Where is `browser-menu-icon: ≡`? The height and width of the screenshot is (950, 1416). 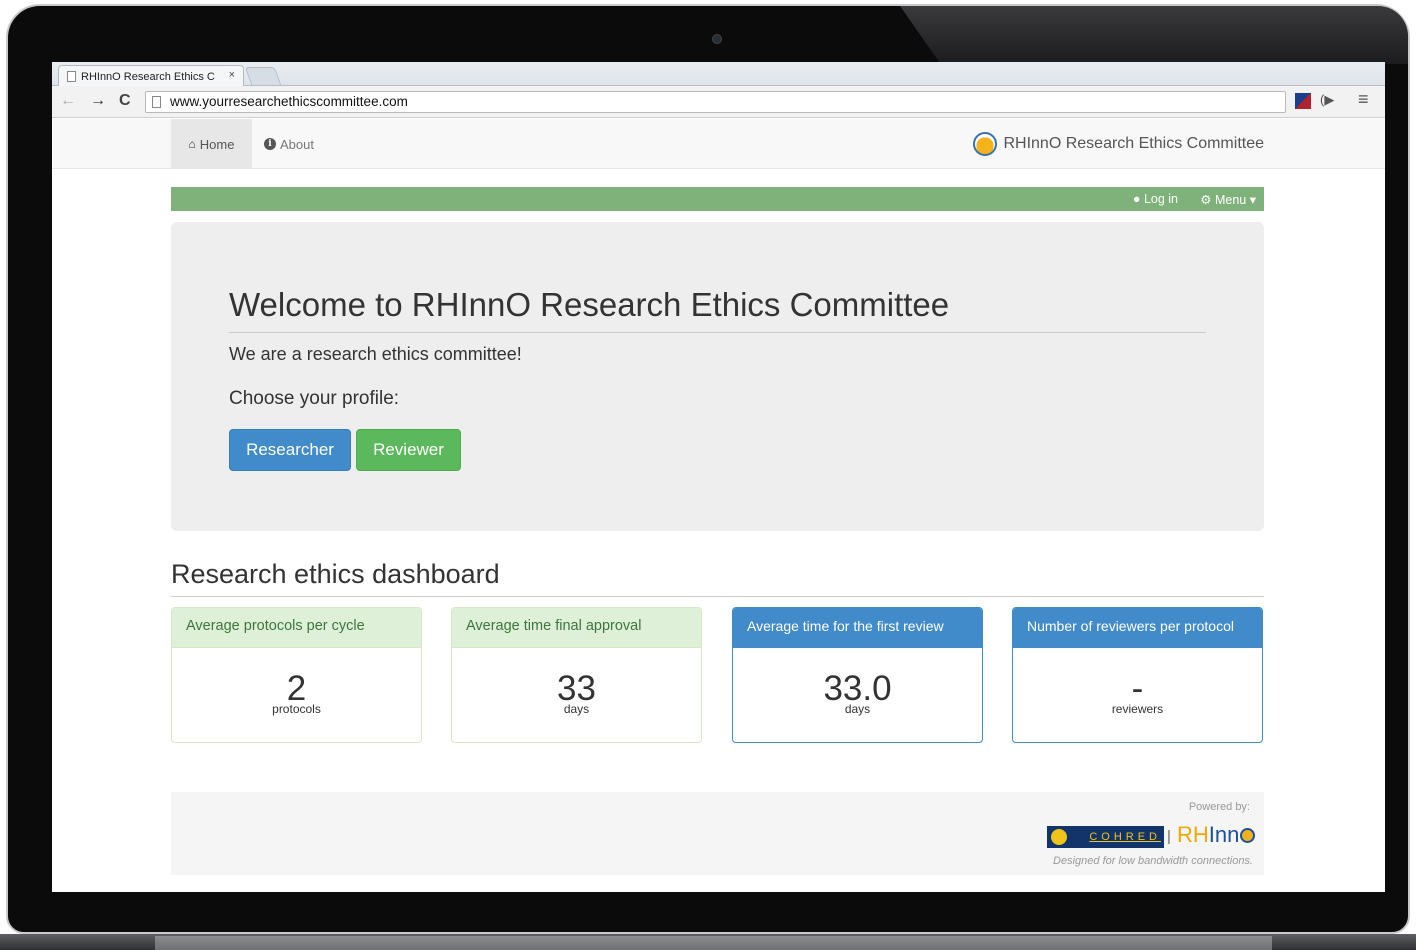 browser-menu-icon: ≡ is located at coordinates (1363, 99).